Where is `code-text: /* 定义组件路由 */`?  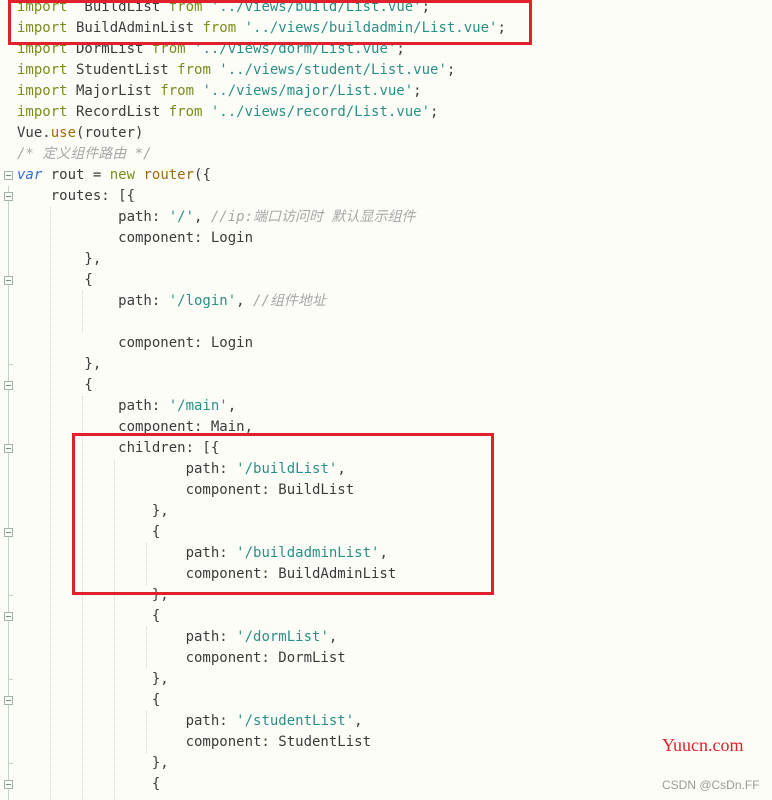 code-text: /* 定义组件路由 */ is located at coordinates (84, 154).